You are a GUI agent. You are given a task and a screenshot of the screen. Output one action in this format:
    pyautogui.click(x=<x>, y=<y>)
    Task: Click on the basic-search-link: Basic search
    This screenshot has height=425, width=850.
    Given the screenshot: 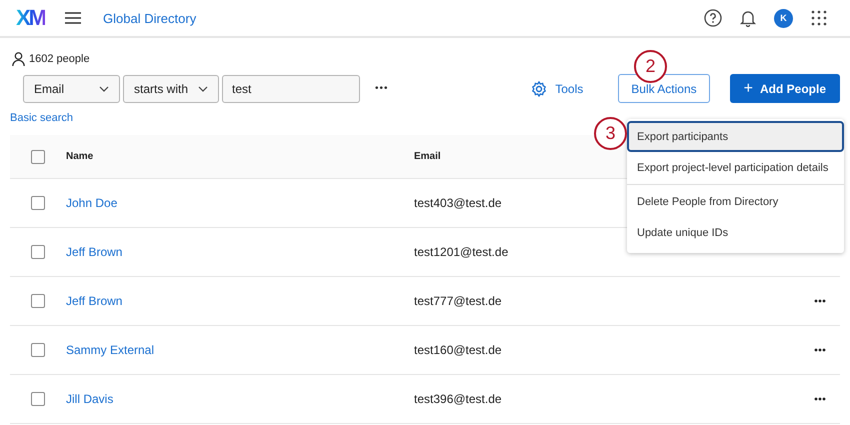 What is the action you would take?
    pyautogui.click(x=41, y=118)
    